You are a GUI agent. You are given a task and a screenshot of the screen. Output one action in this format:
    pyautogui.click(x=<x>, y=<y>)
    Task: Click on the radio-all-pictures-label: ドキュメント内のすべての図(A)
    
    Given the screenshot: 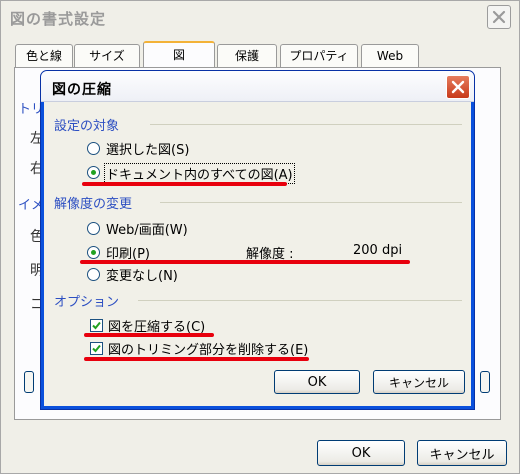 What is the action you would take?
    pyautogui.click(x=199, y=173)
    